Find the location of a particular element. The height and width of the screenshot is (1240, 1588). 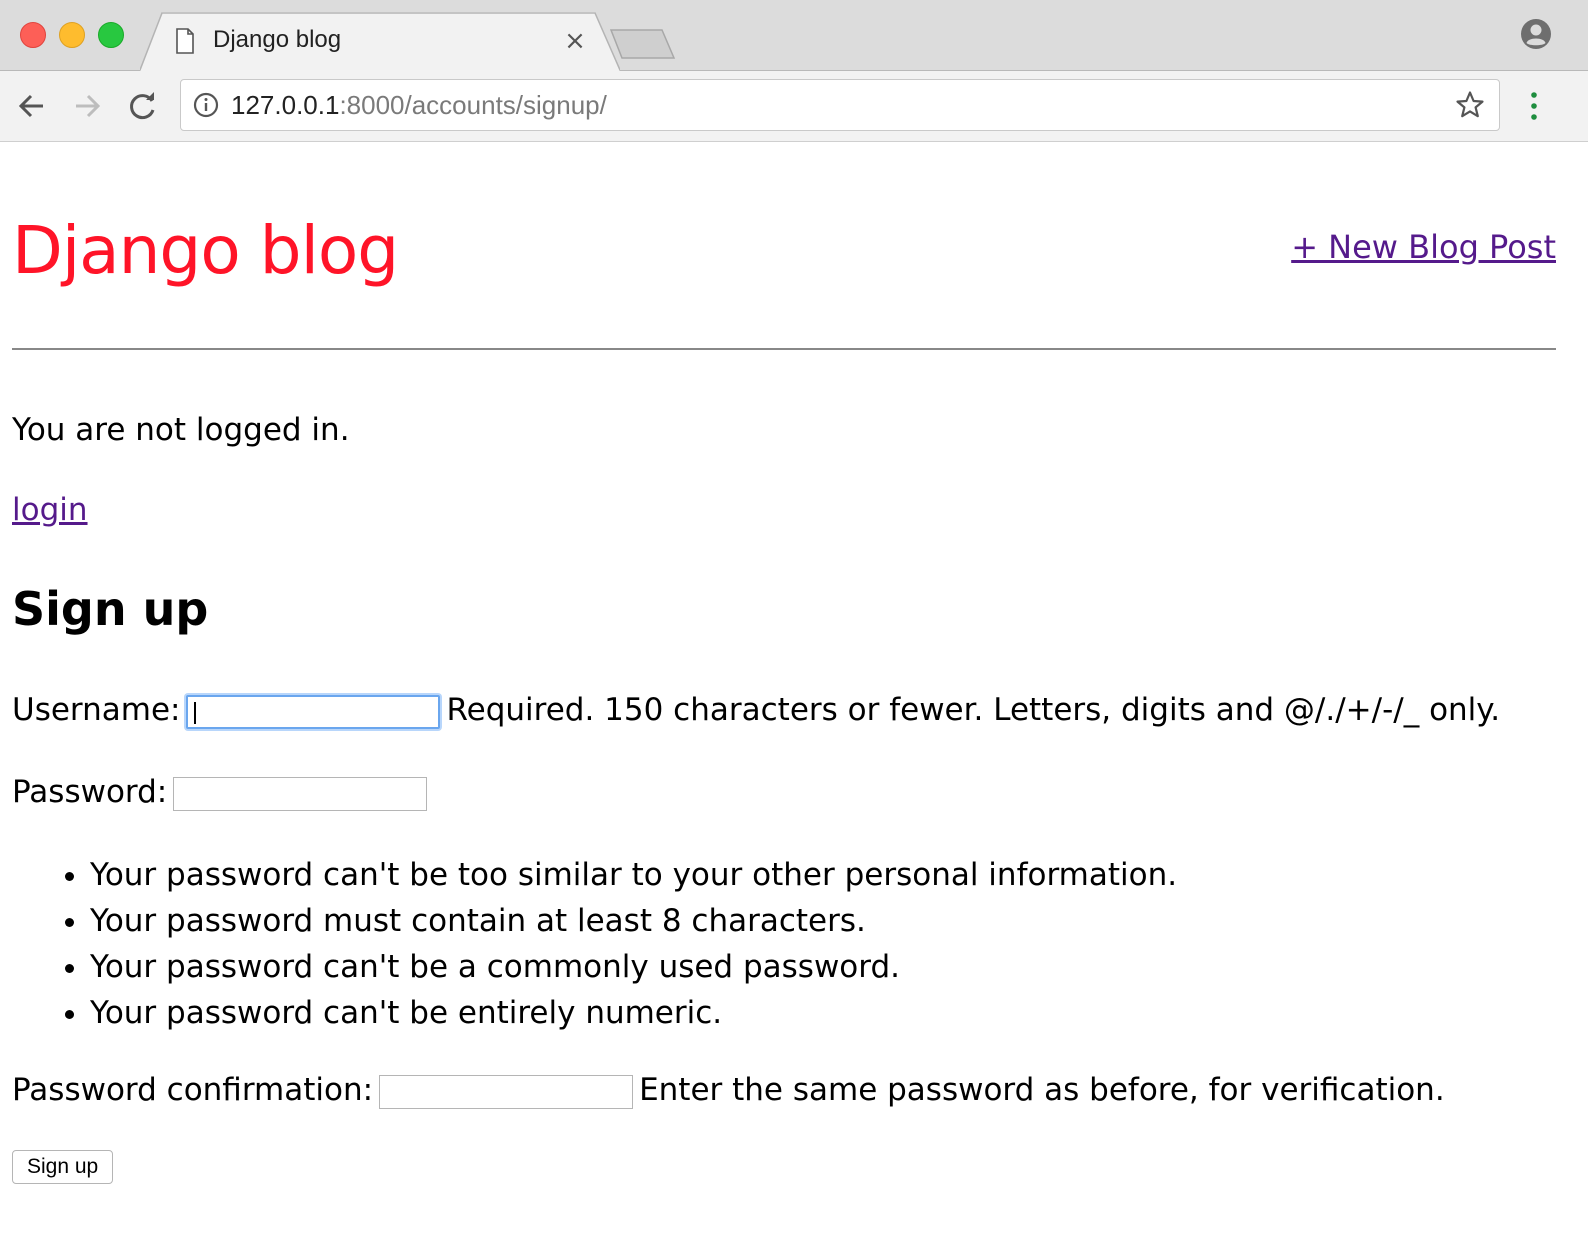

info-icon is located at coordinates (206, 105).